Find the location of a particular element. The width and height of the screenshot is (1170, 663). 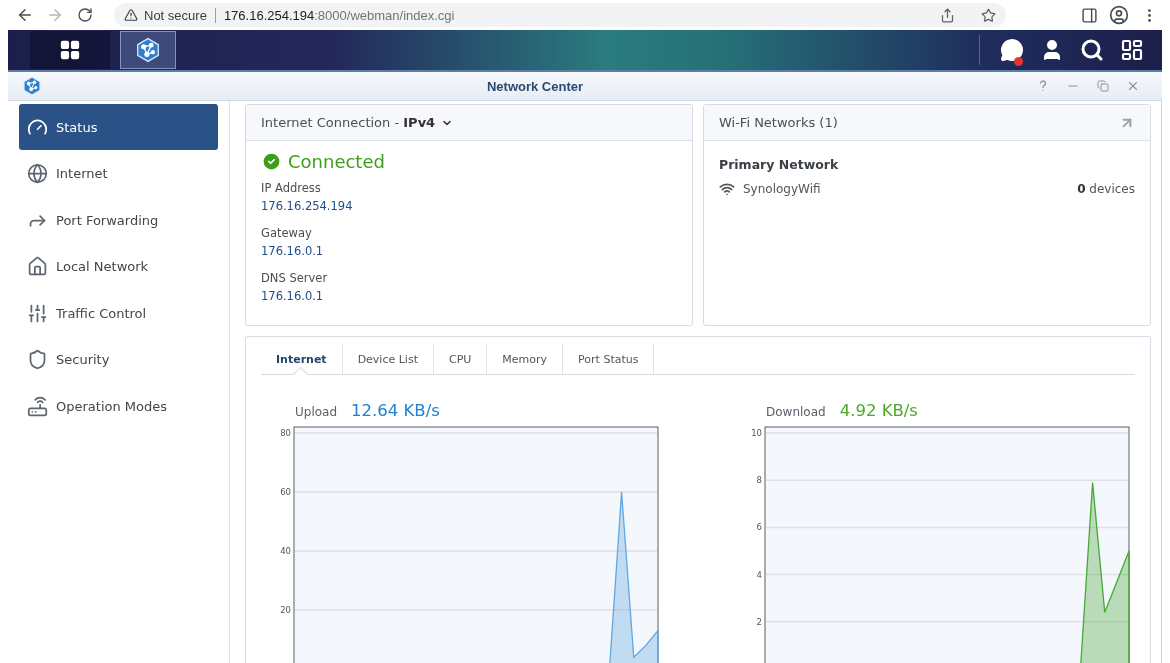

share-icon is located at coordinates (947, 15).